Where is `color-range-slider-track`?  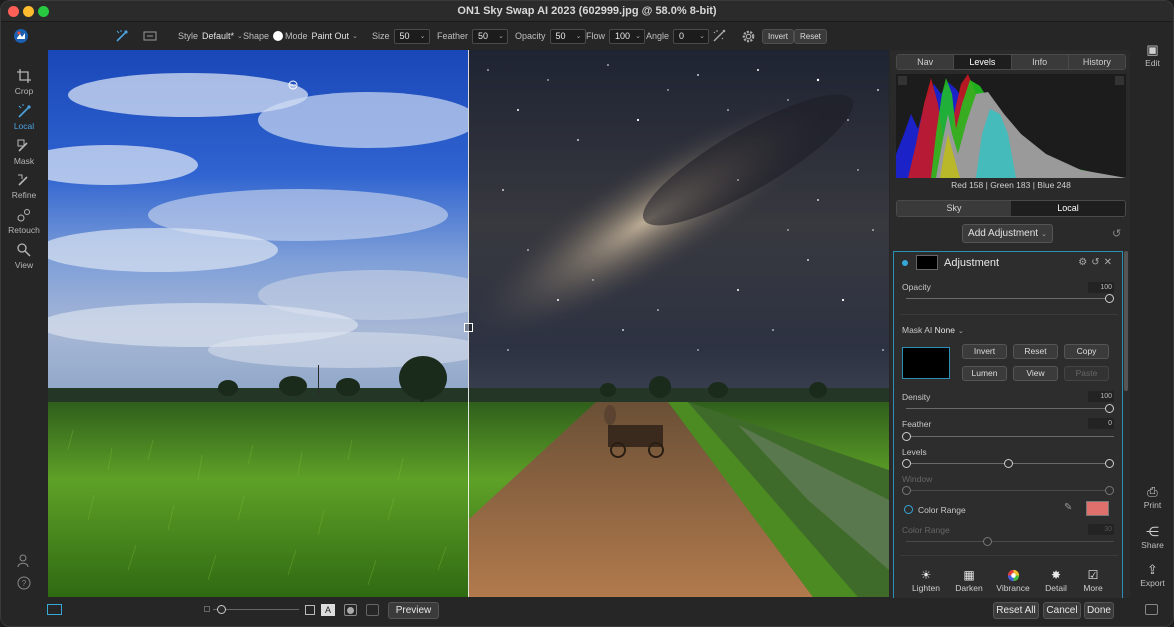 color-range-slider-track is located at coordinates (1010, 541).